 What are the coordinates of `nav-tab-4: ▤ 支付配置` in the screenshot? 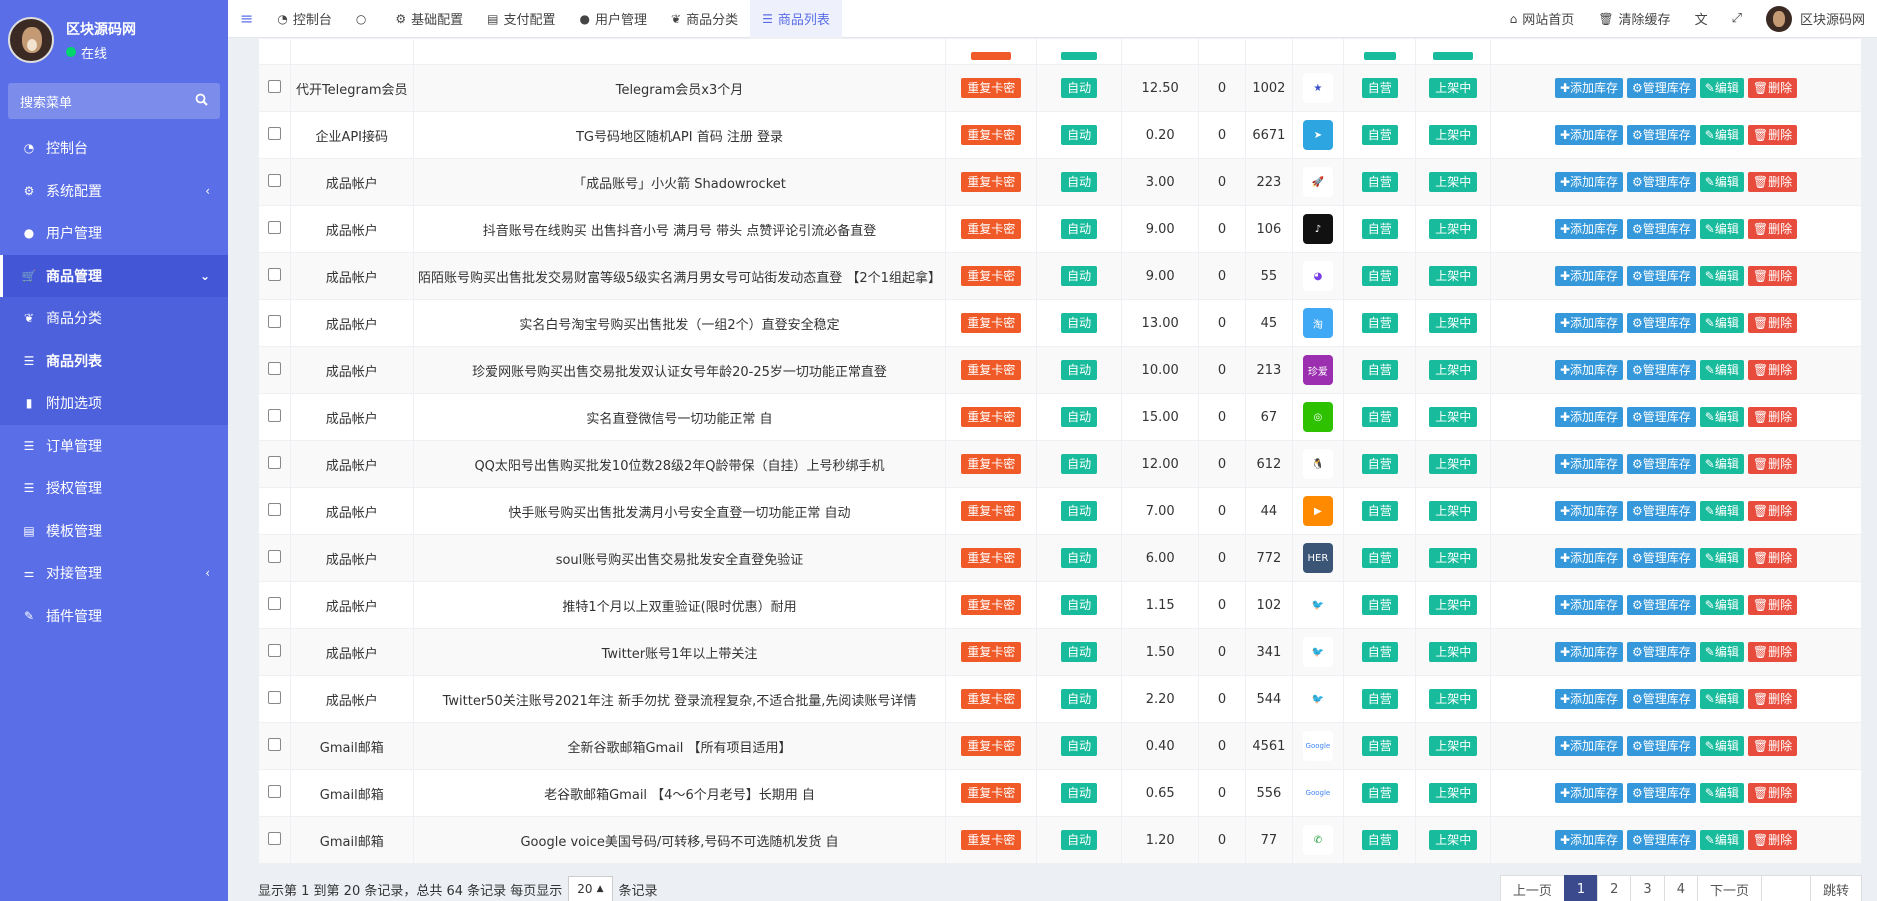 It's located at (521, 19).